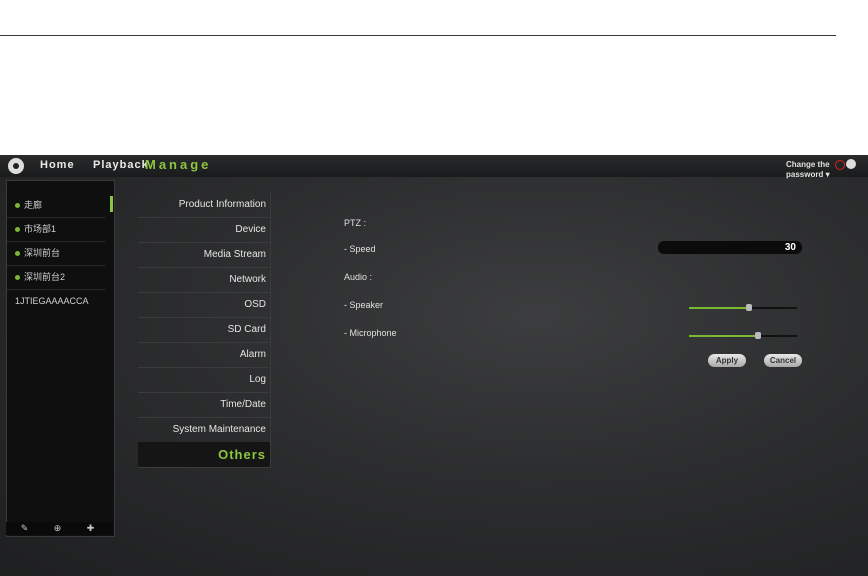 This screenshot has width=868, height=576. What do you see at coordinates (121, 165) in the screenshot?
I see `nav-playback: Playback` at bounding box center [121, 165].